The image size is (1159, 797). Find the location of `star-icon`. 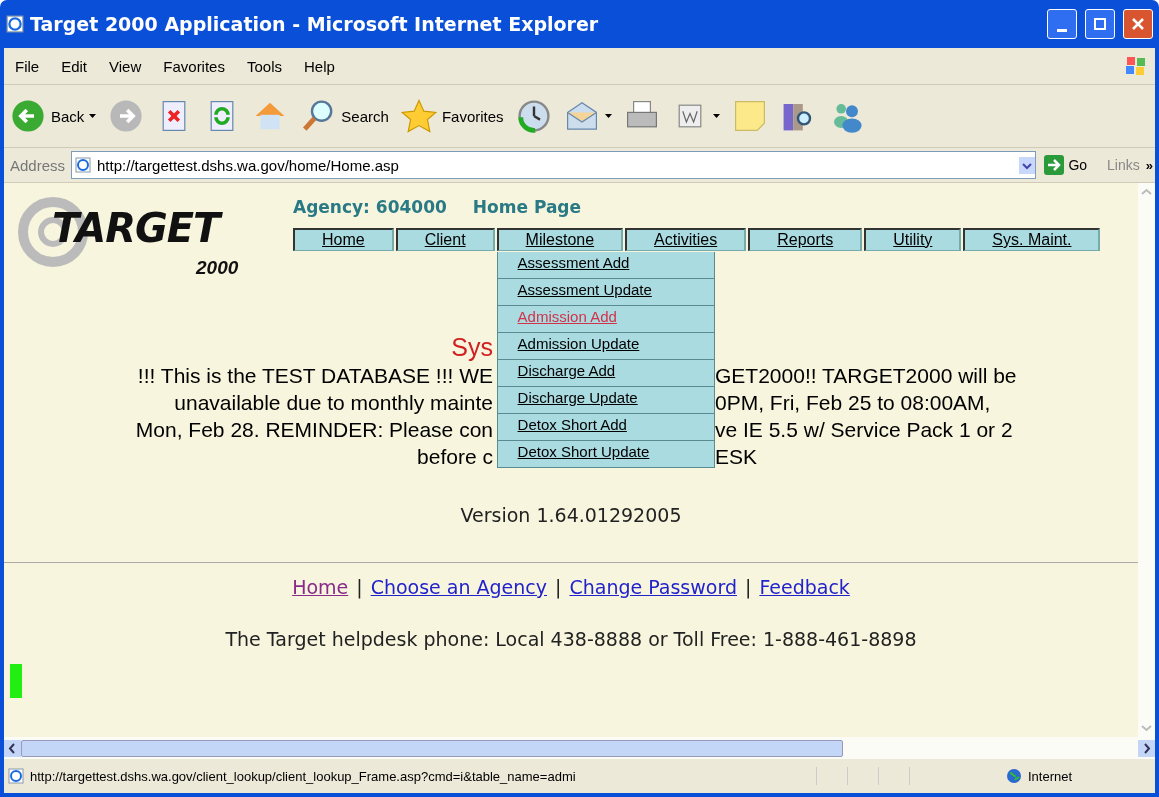

star-icon is located at coordinates (418, 116).